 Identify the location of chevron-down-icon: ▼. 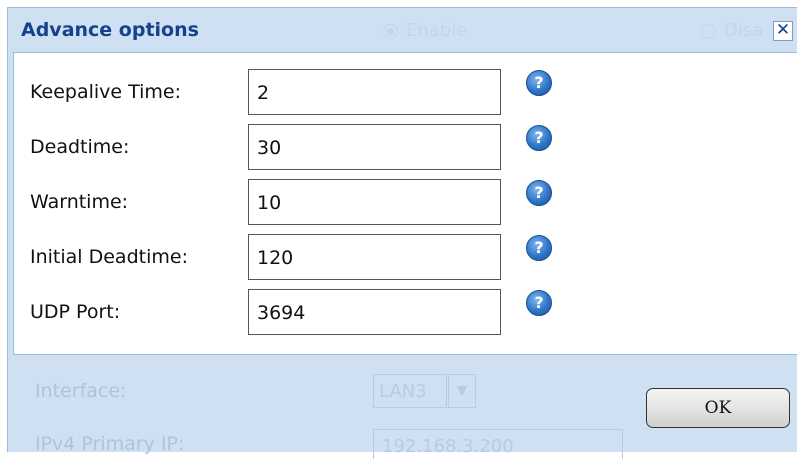
(462, 391).